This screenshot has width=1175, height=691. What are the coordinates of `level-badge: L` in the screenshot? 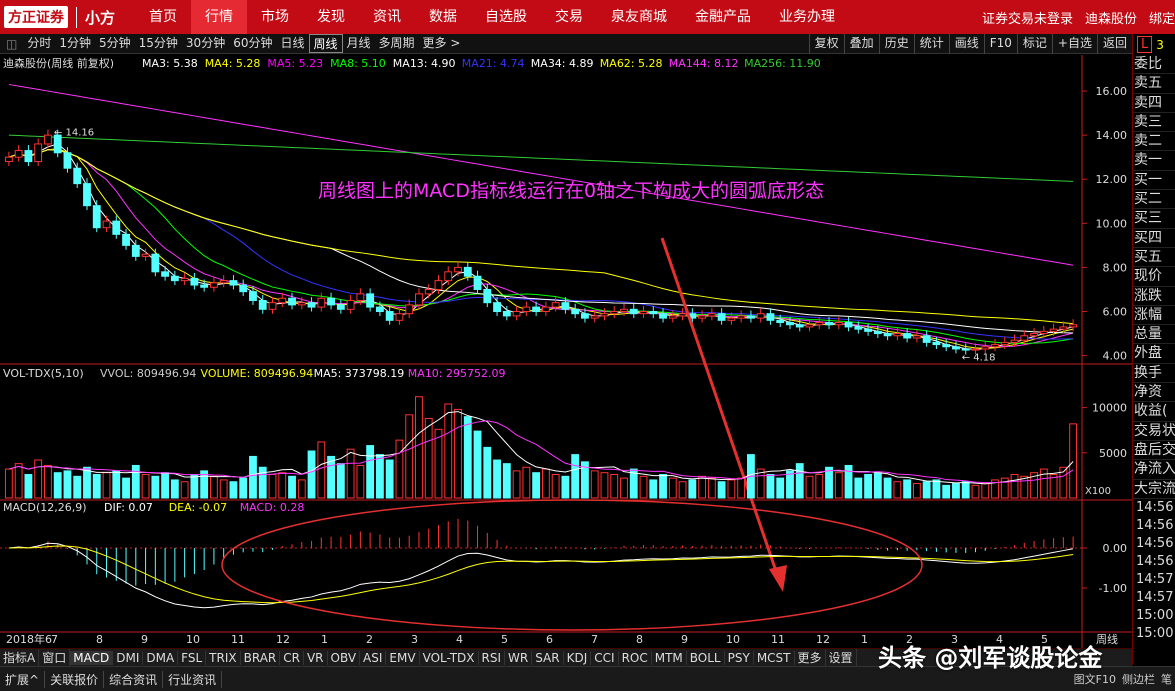 It's located at (1145, 44).